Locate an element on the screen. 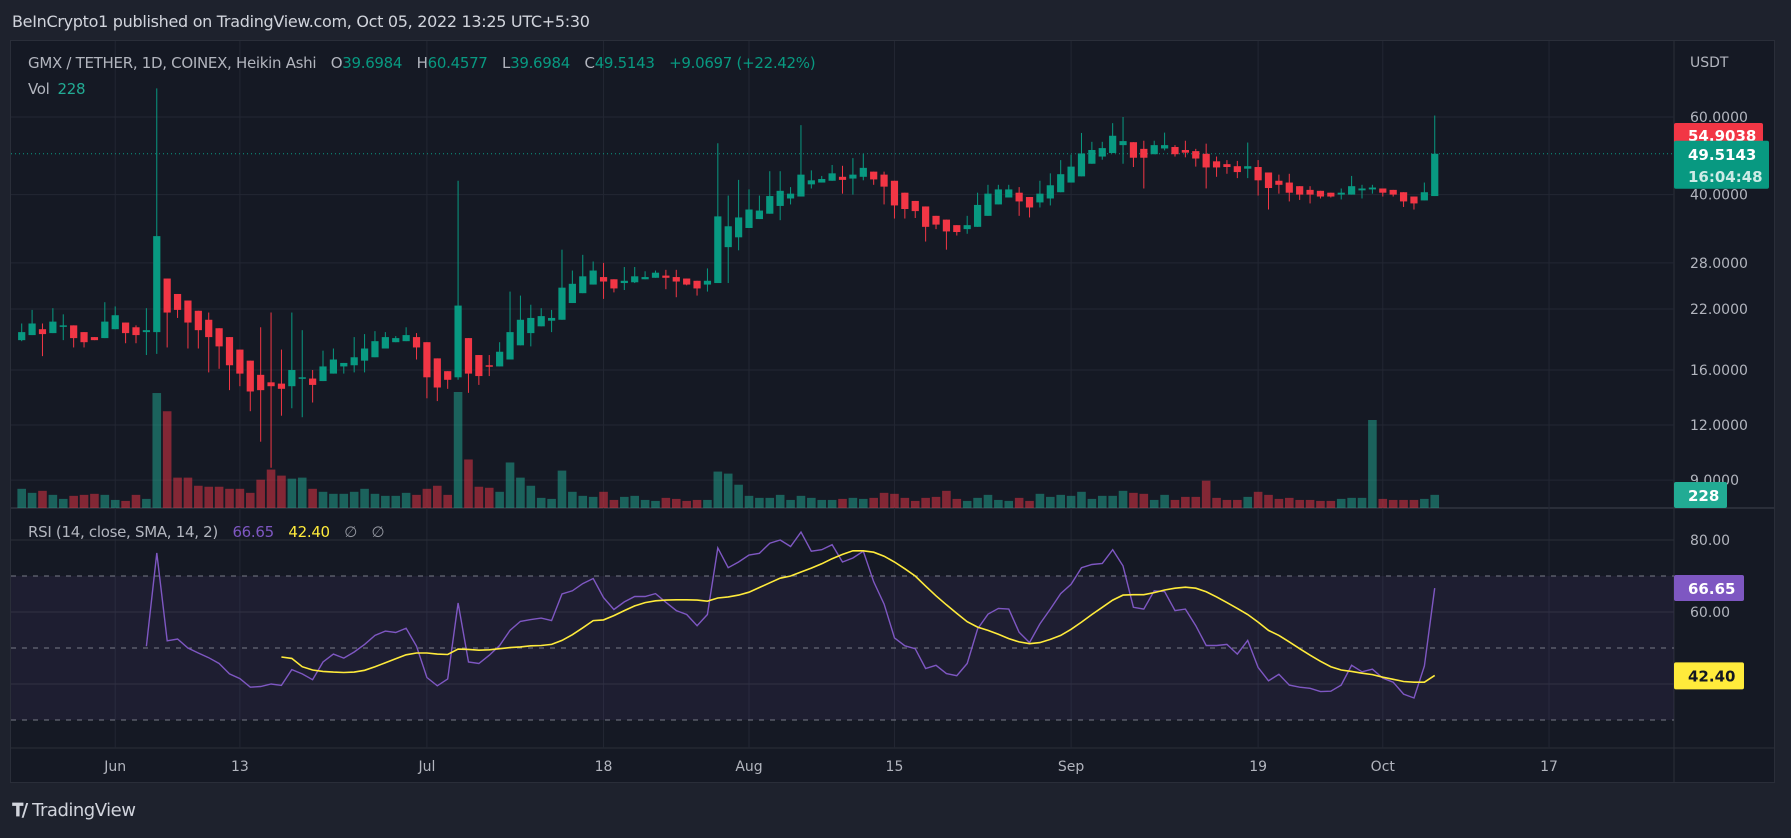 The width and height of the screenshot is (1791, 838). price-tick-label: 12.0000 is located at coordinates (1719, 426).